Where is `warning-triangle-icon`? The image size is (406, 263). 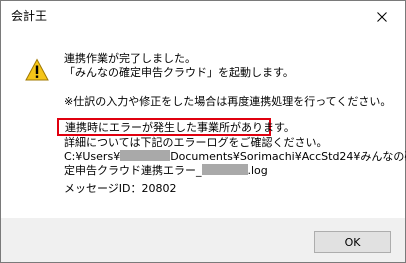
warning-triangle-icon is located at coordinates (37, 69).